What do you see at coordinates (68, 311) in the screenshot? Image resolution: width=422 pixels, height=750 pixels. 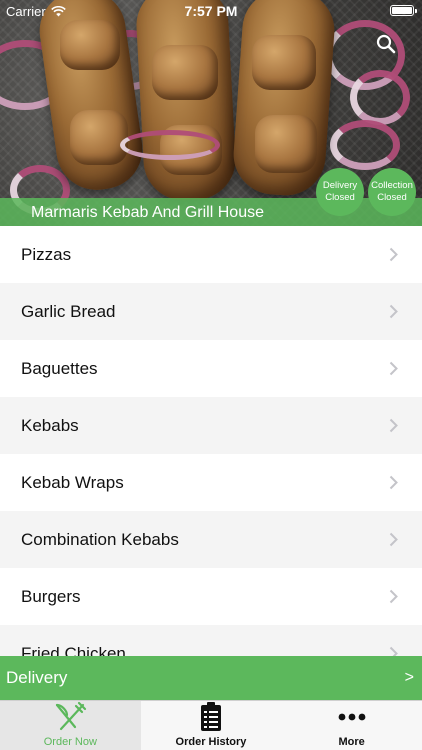 I see `menu-item-label: Garlic Bread` at bounding box center [68, 311].